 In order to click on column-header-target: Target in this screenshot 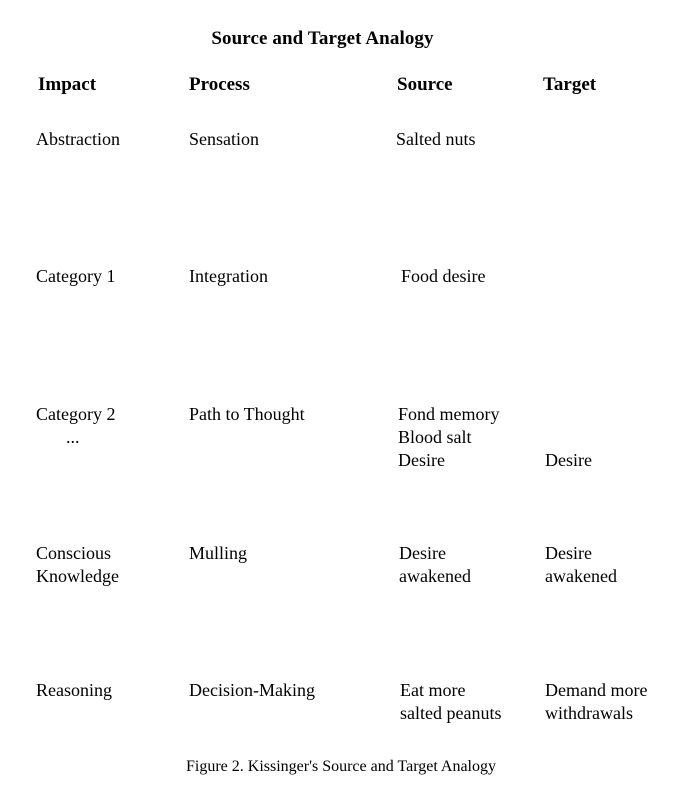, I will do `click(570, 84)`.